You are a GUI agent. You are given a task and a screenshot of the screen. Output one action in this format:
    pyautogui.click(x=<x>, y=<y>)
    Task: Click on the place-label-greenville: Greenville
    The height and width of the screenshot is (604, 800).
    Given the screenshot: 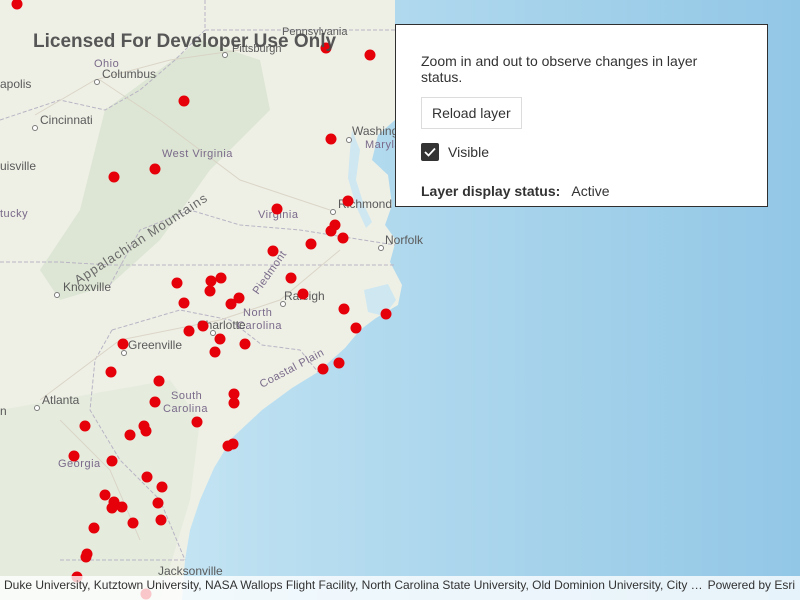 What is the action you would take?
    pyautogui.click(x=155, y=345)
    